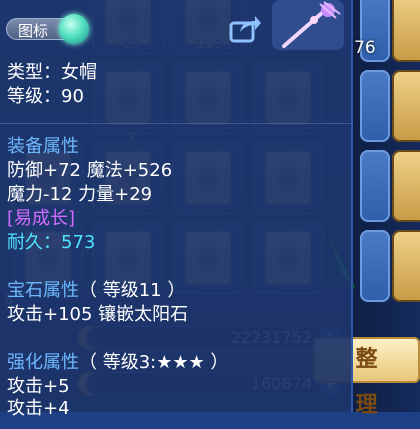 This screenshot has height=429, width=420. Describe the element at coordinates (90, 170) in the screenshot. I see `equip-attr-line: 防御+72 魔法+526` at that location.